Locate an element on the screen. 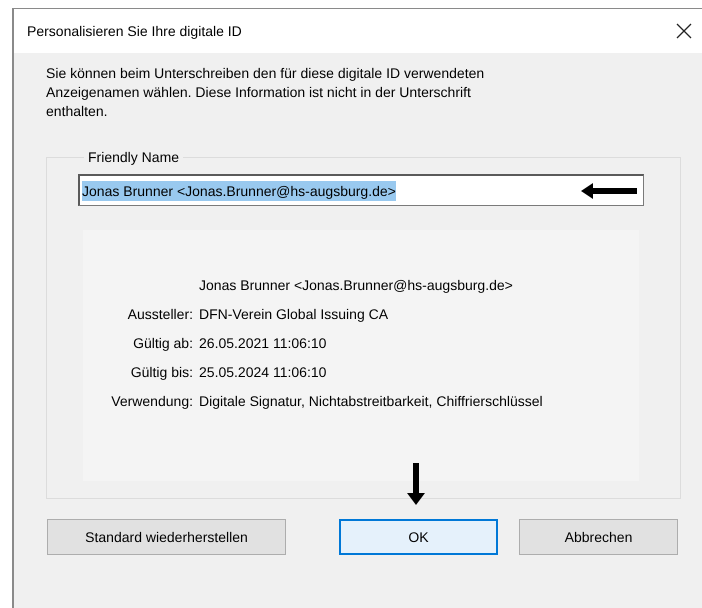 The width and height of the screenshot is (702, 608). field-label: Aussteller: is located at coordinates (159, 314).